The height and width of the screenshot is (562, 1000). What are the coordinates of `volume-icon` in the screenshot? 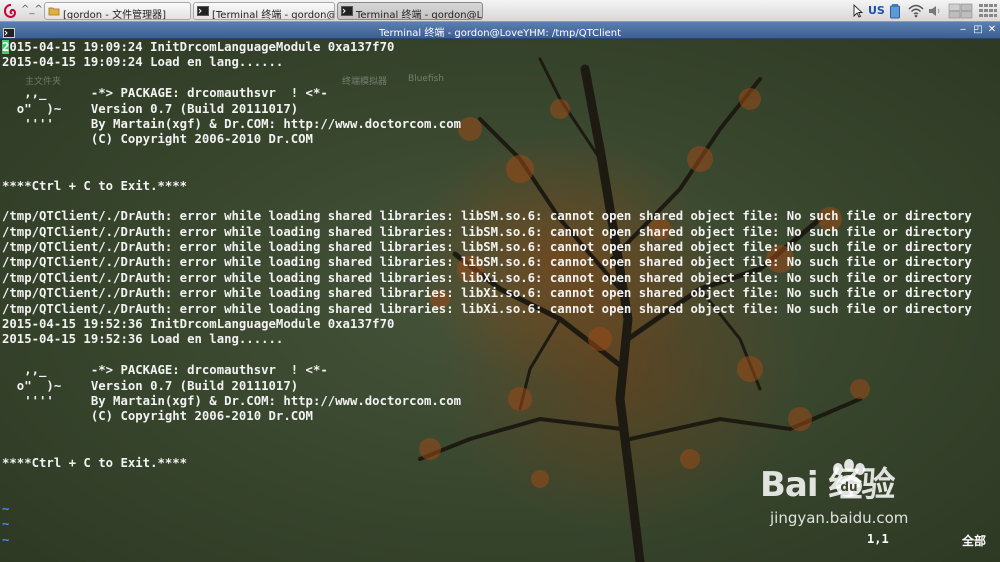 It's located at (935, 11).